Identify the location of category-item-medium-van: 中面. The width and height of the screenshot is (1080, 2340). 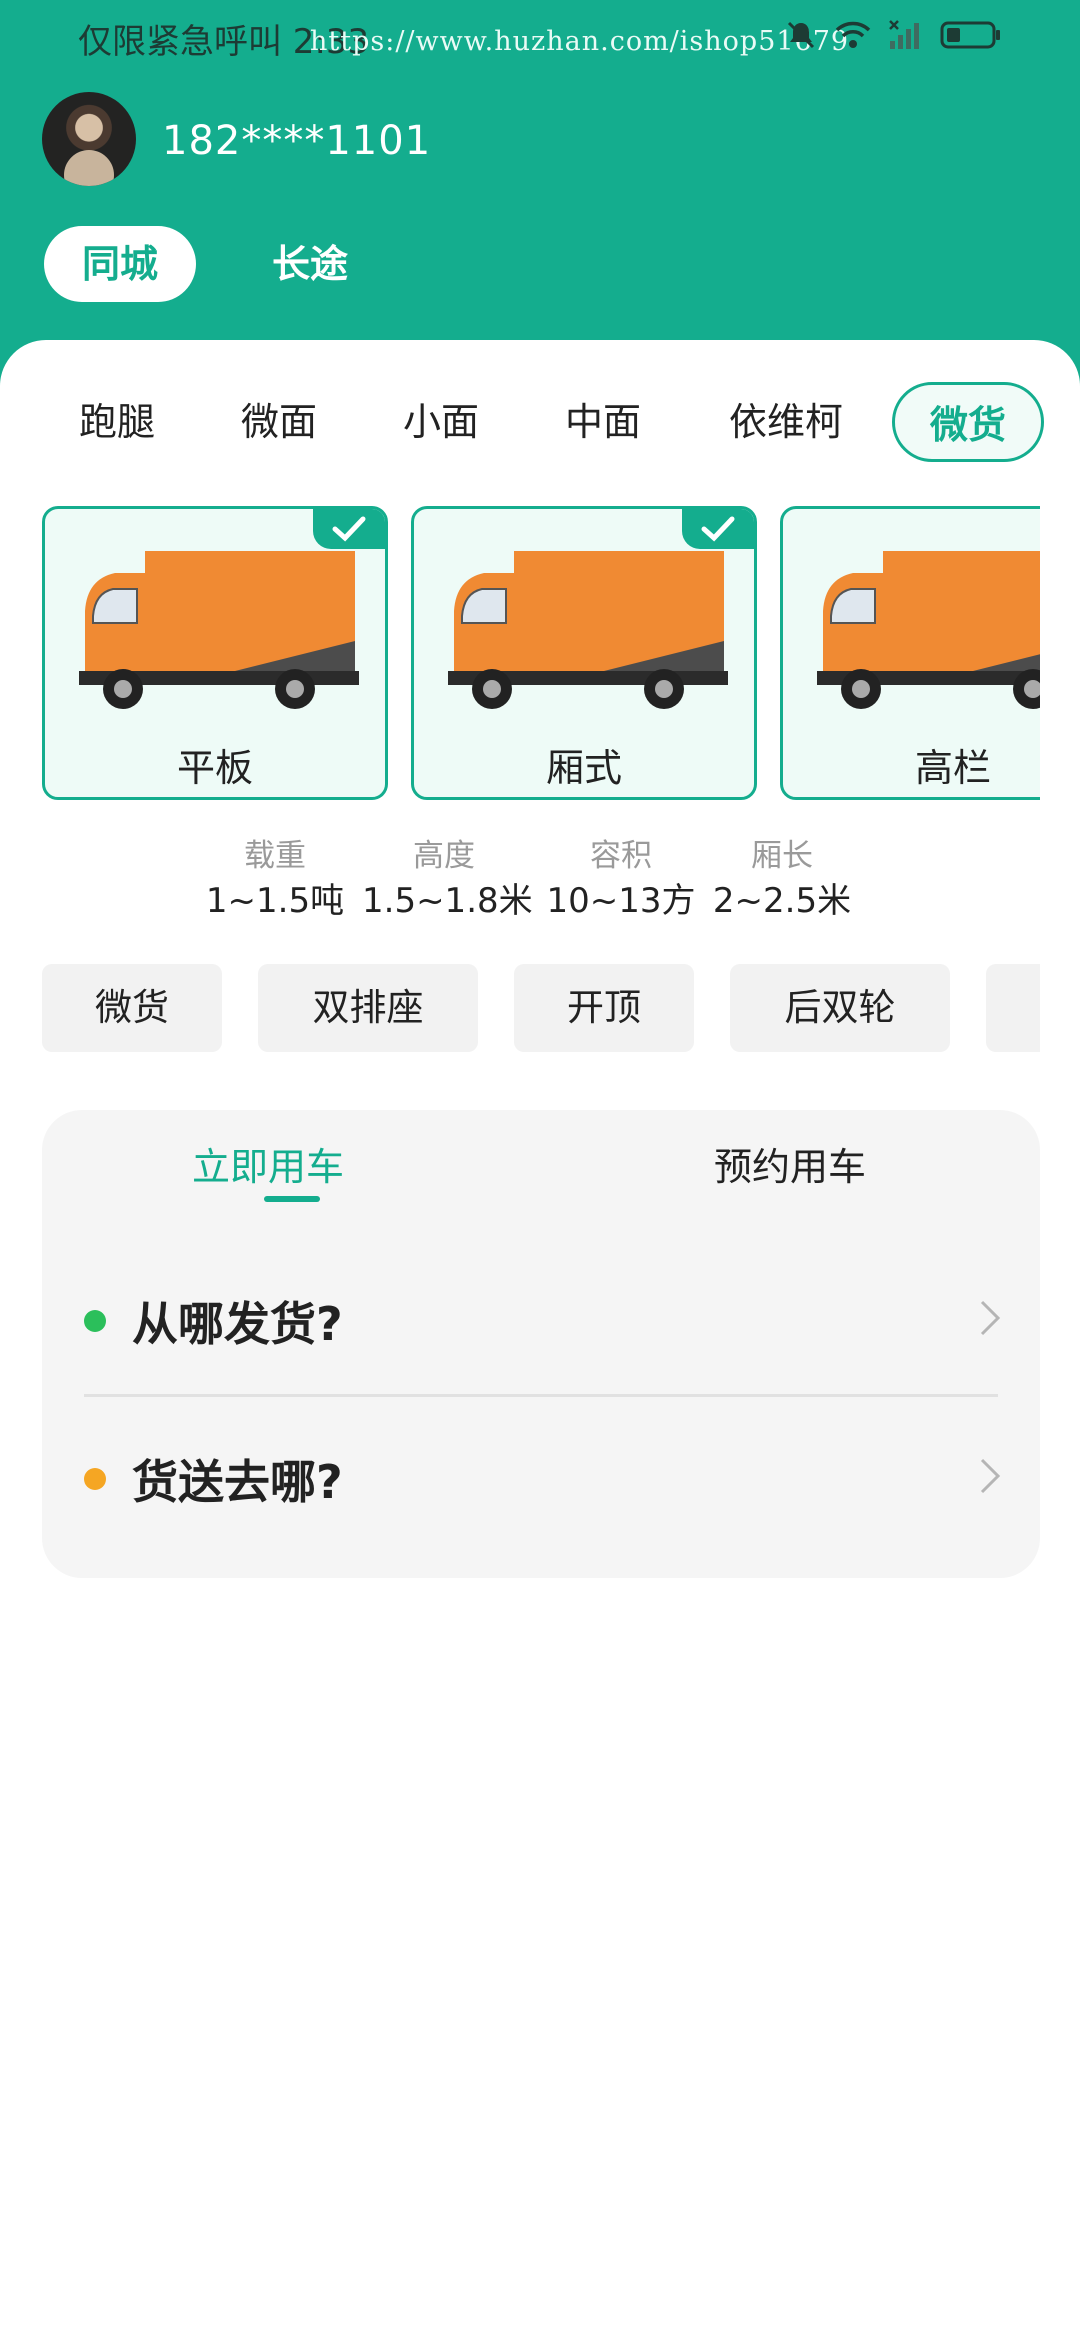
(603, 422).